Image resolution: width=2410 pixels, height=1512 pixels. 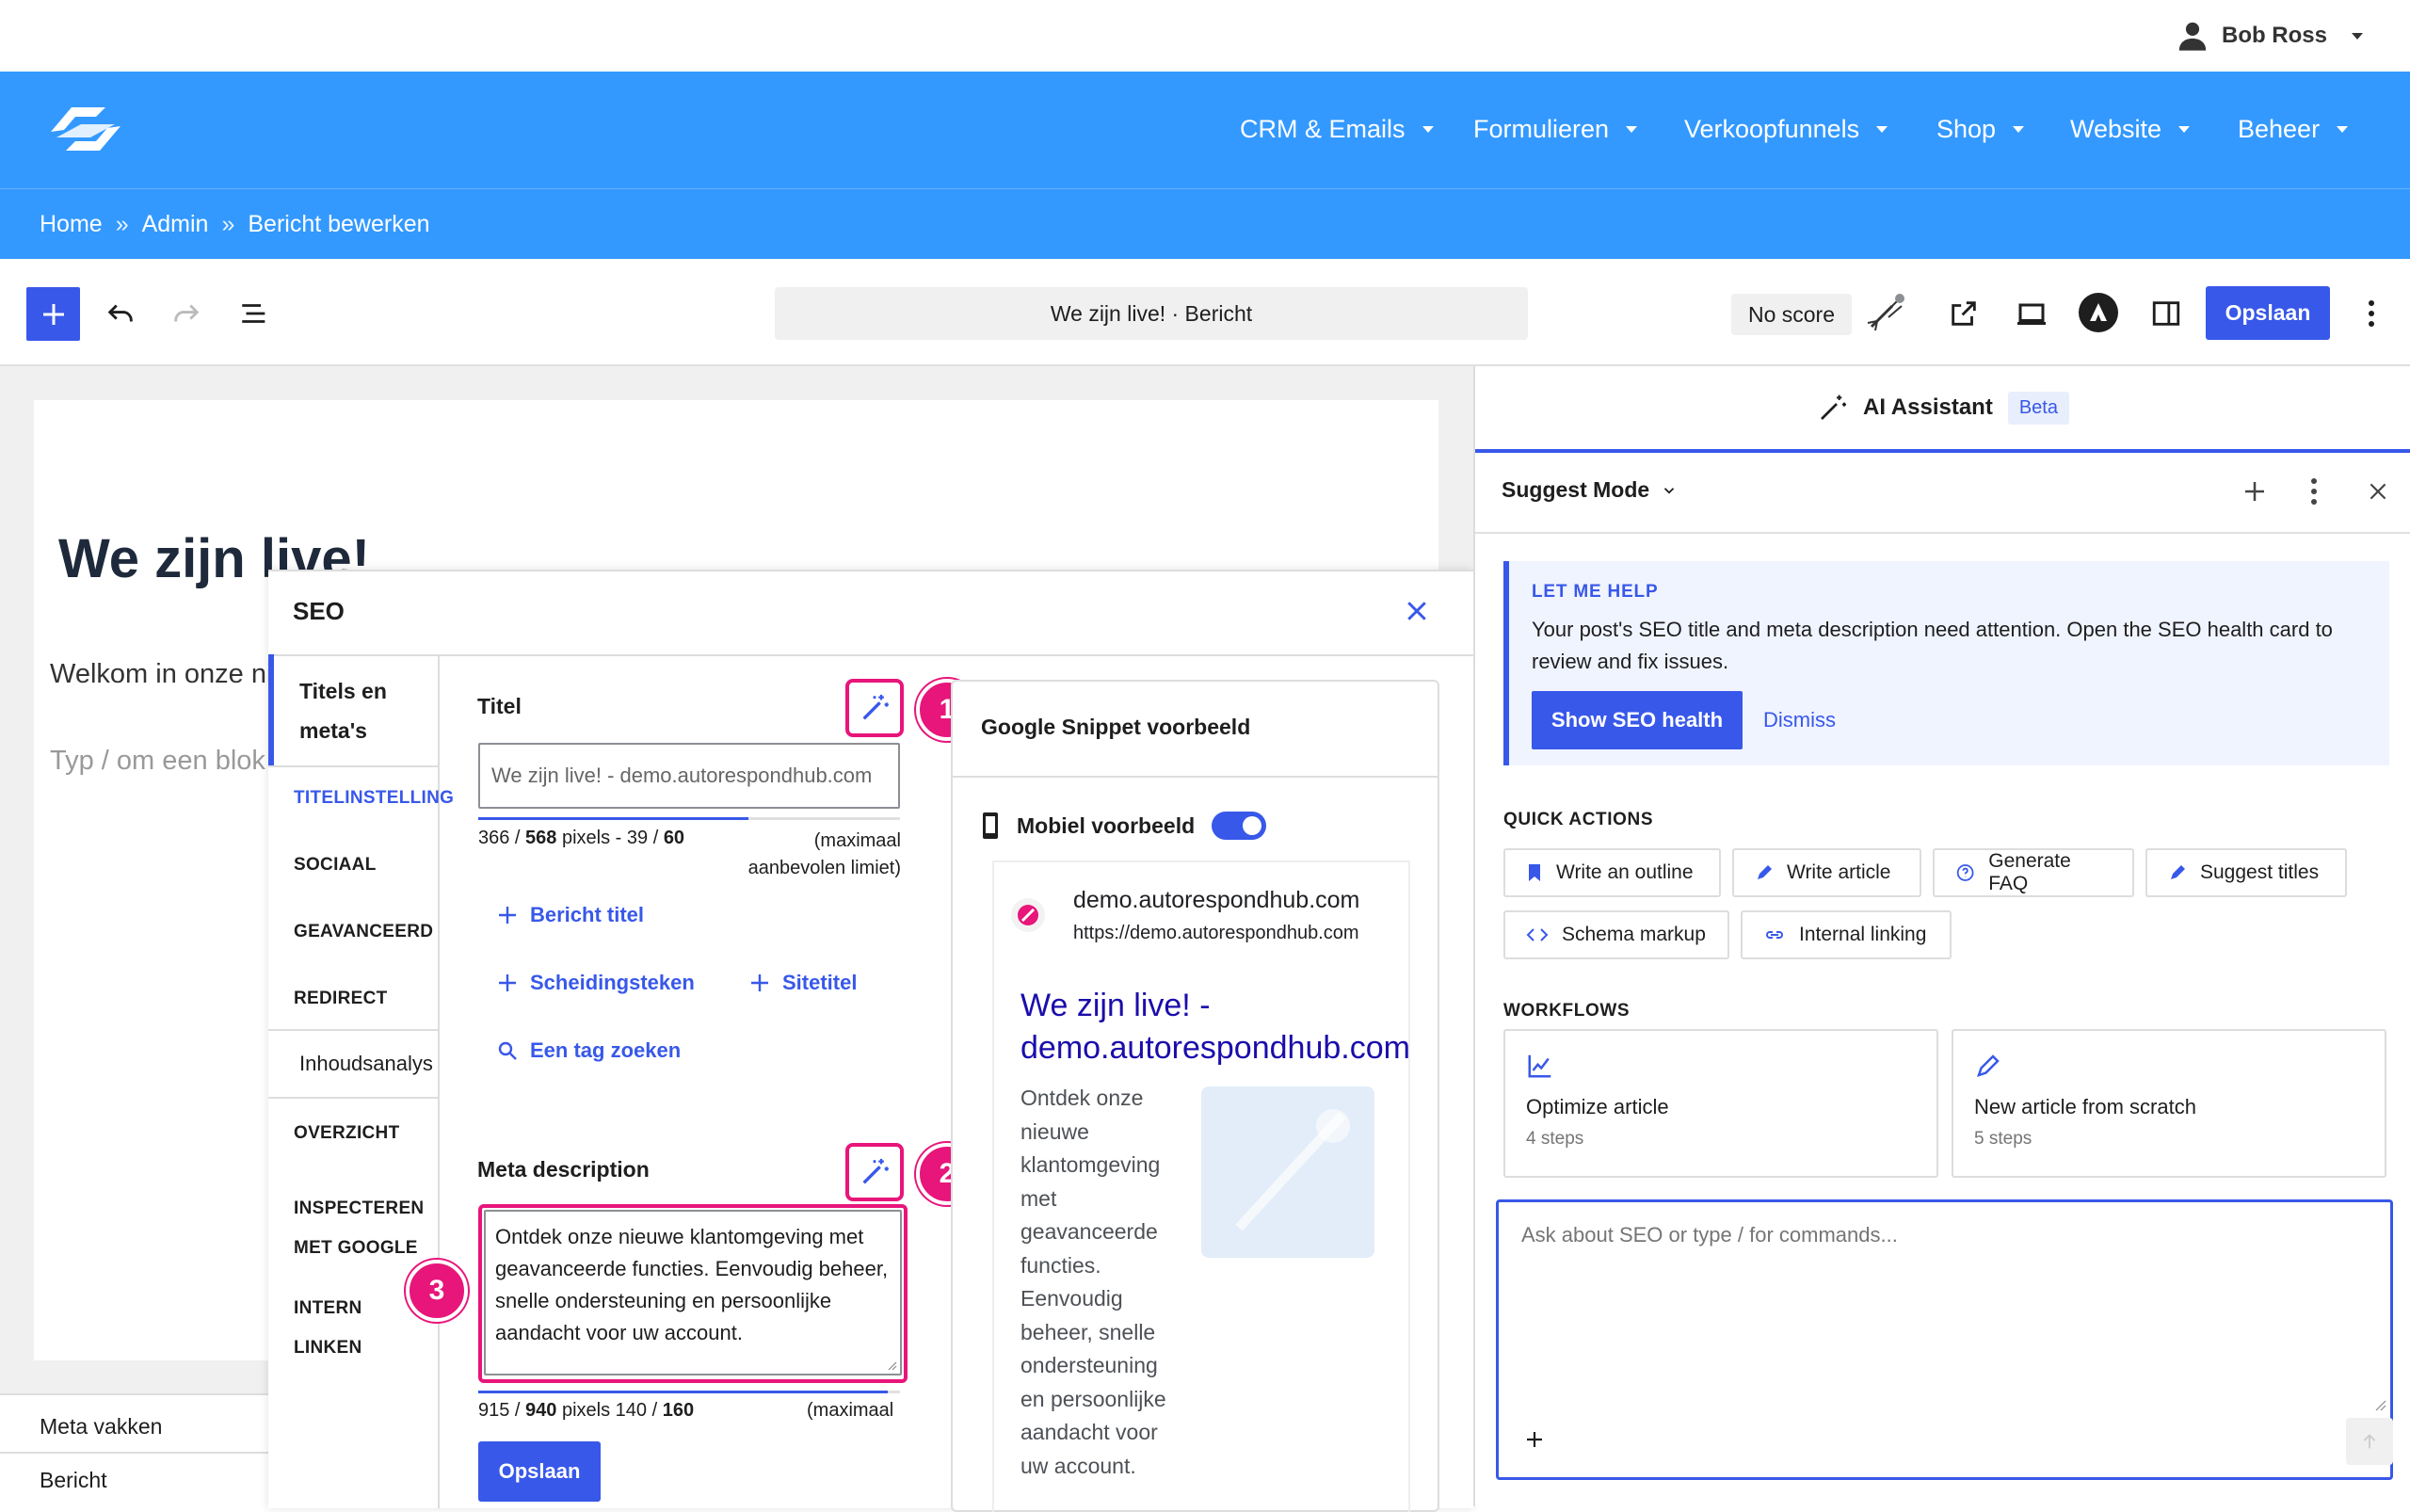 What do you see at coordinates (1791, 314) in the screenshot?
I see `seo-score-badge: No score` at bounding box center [1791, 314].